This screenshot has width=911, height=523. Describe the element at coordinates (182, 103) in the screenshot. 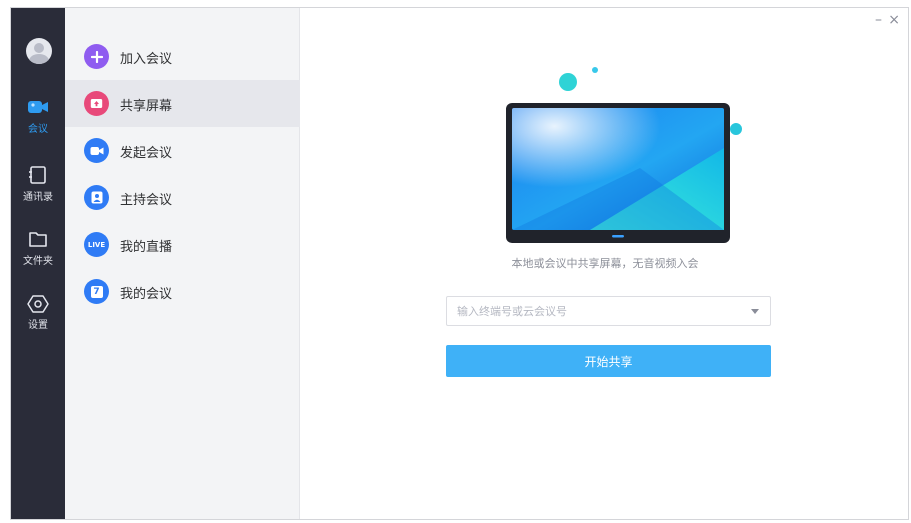

I see `menu-item-share-screen: 共享屏幕` at that location.